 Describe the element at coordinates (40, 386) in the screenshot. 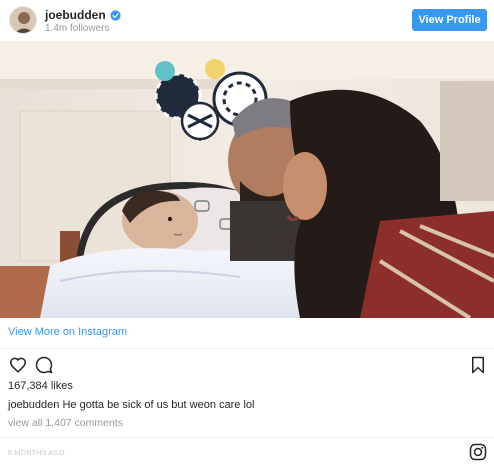

I see `like-count: 167,384 likes` at that location.